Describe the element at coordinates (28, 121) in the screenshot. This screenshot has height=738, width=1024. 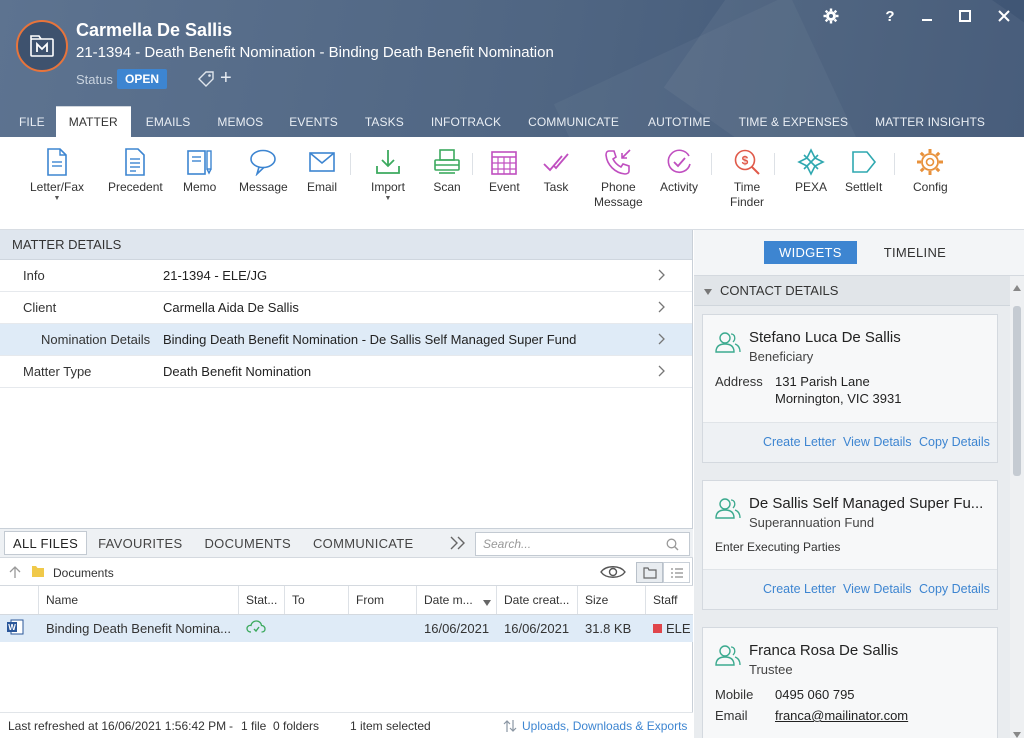
I see `tab-file: FILE` at that location.